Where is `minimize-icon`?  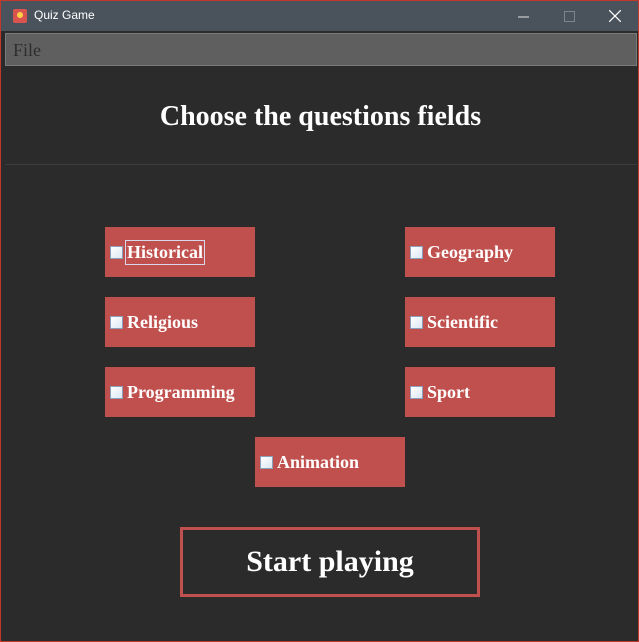
minimize-icon is located at coordinates (523, 16).